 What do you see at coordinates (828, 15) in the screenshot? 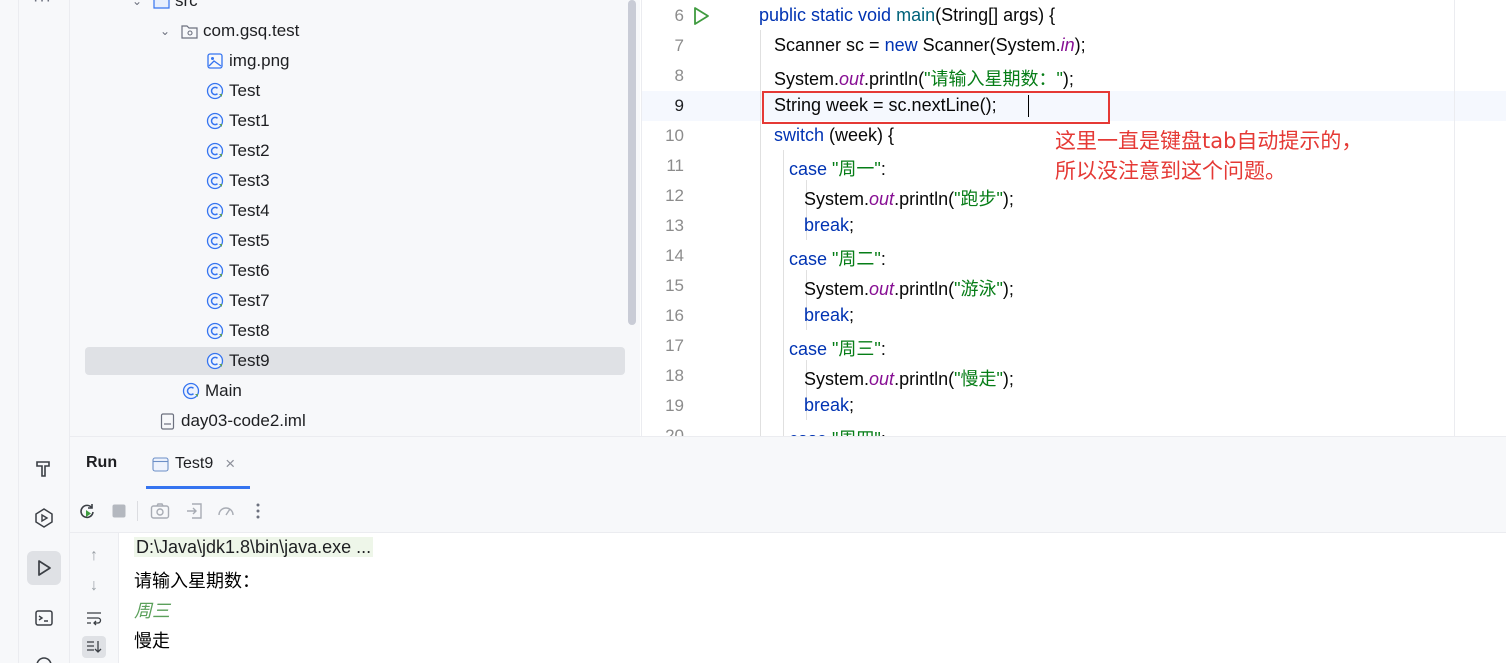
I see `code-token: public static void` at bounding box center [828, 15].